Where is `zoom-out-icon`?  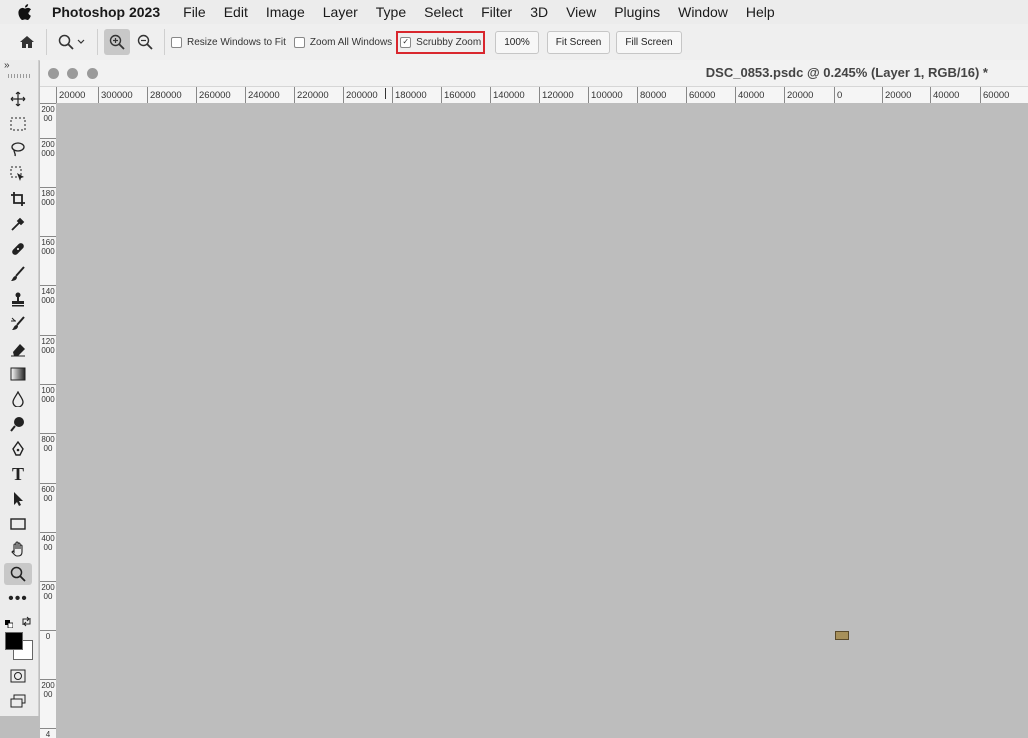 zoom-out-icon is located at coordinates (145, 42).